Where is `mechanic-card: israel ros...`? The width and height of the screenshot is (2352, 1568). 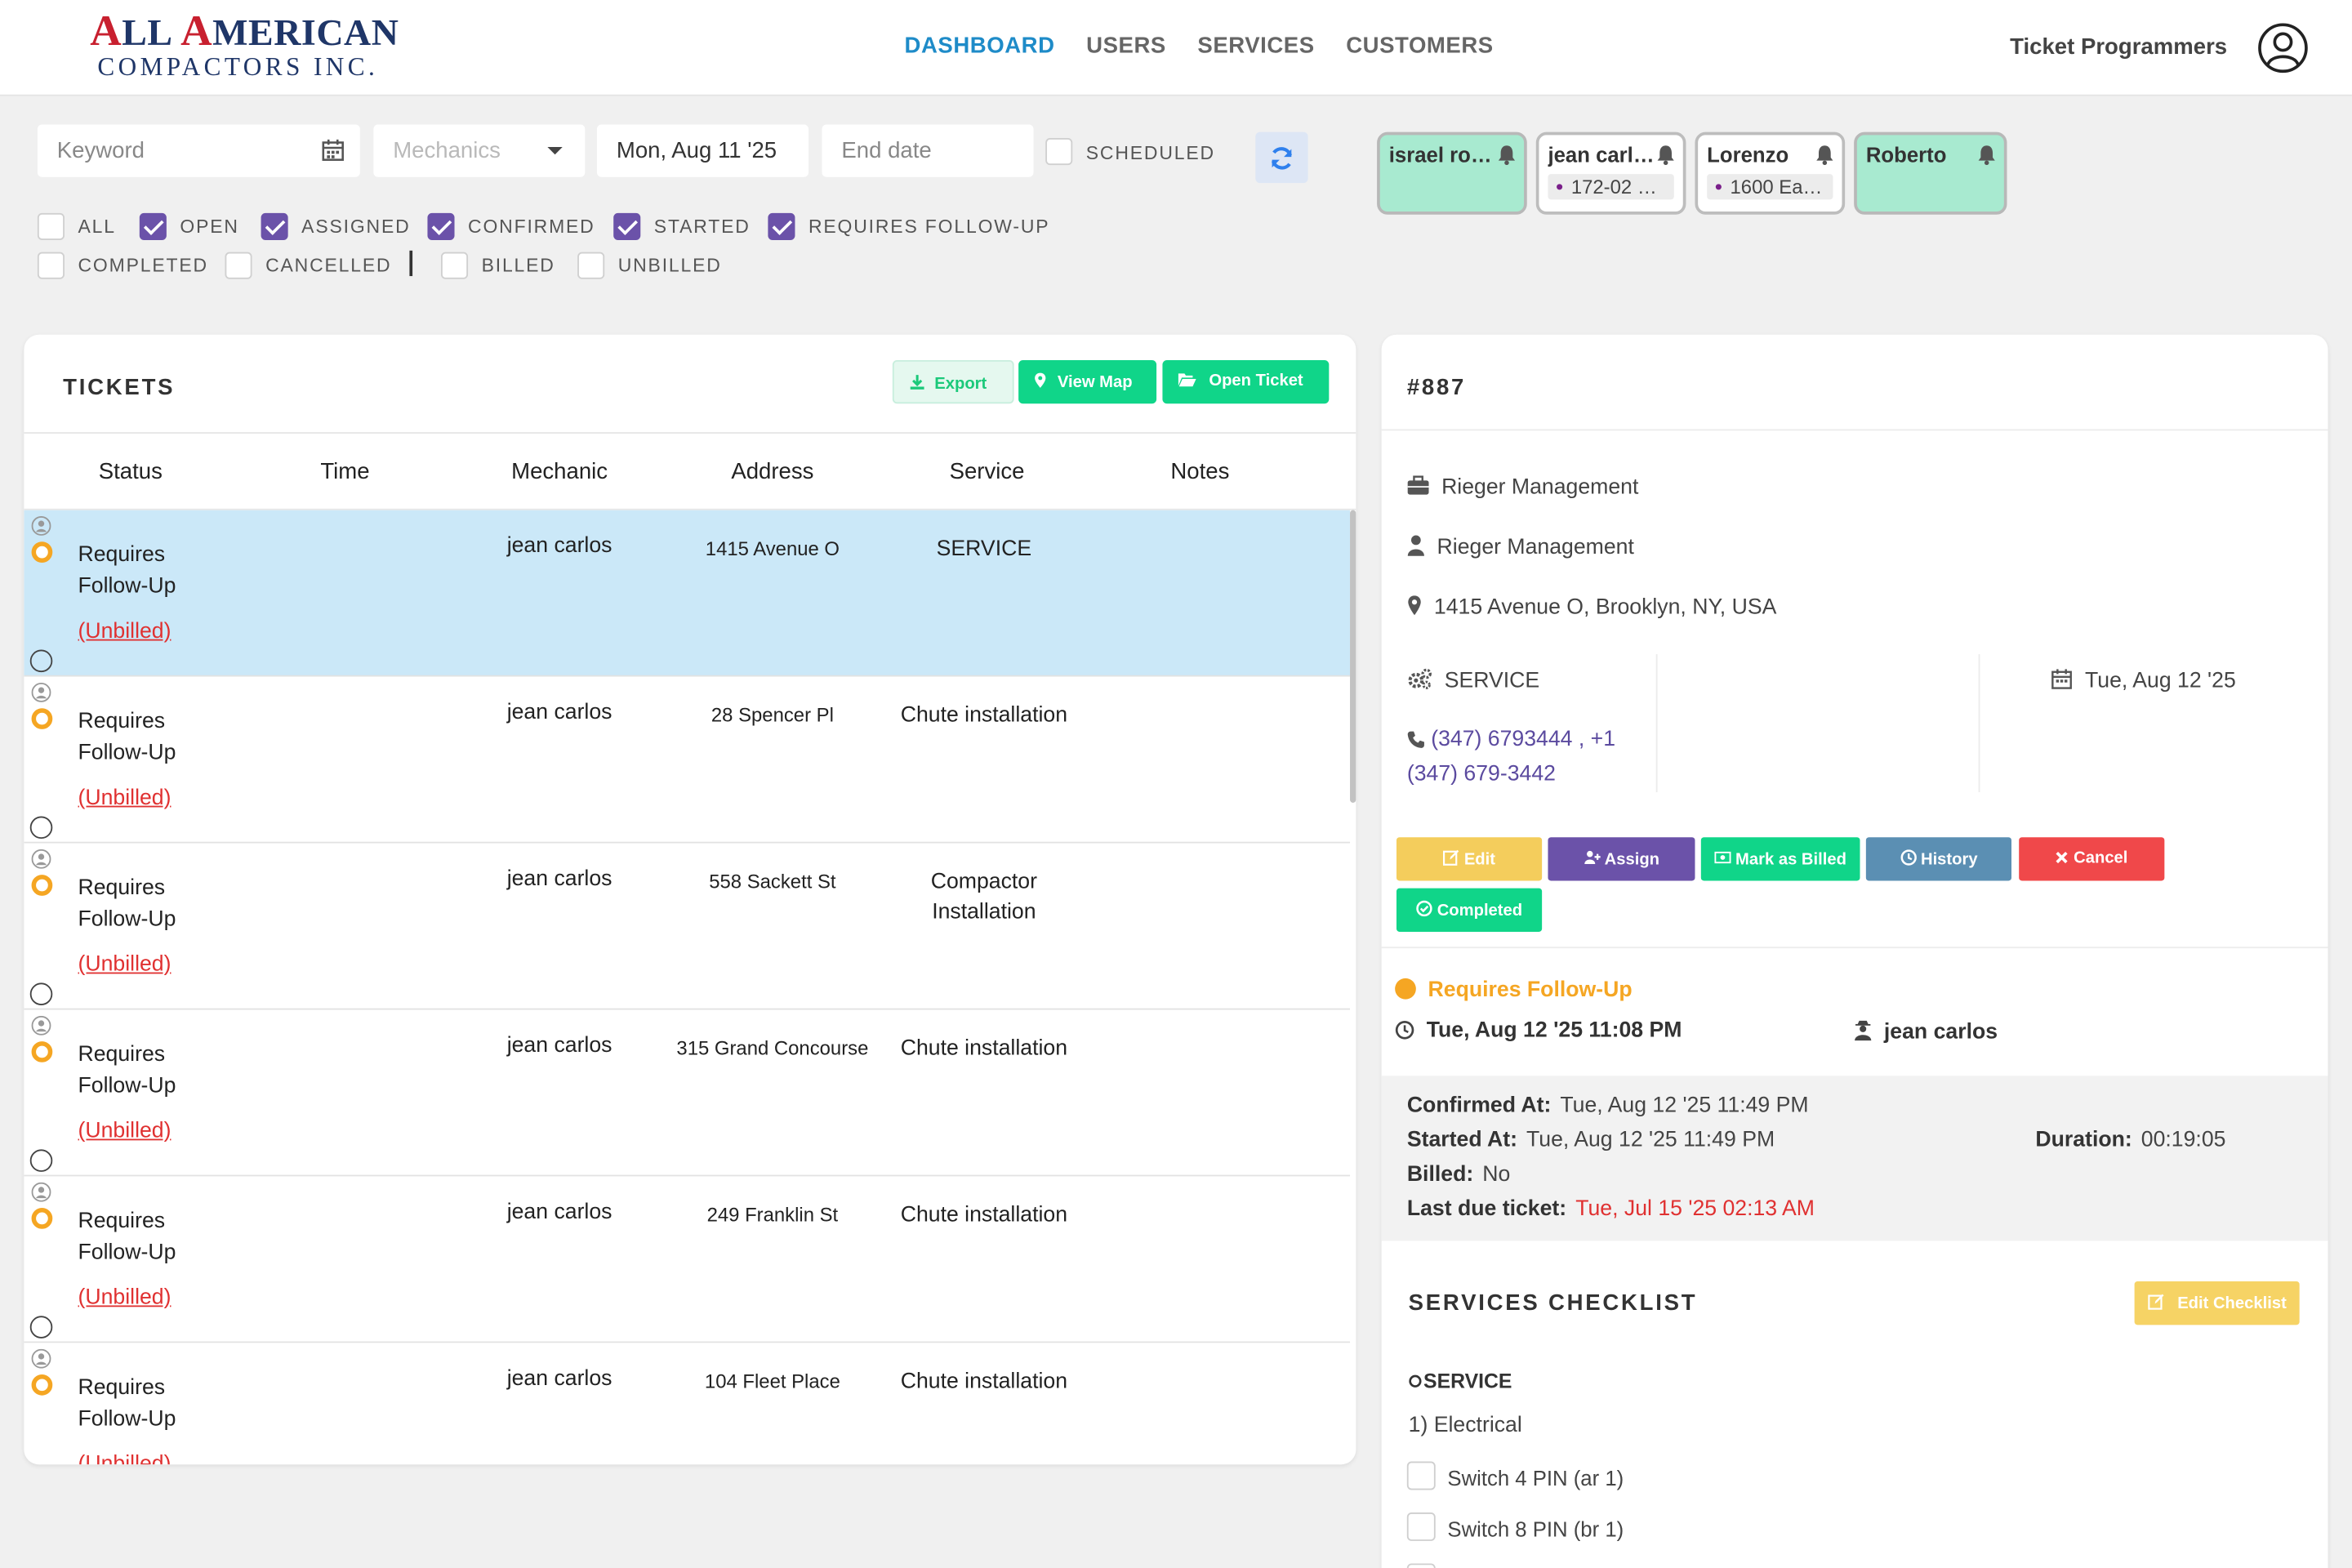 mechanic-card: israel ros... is located at coordinates (1452, 173).